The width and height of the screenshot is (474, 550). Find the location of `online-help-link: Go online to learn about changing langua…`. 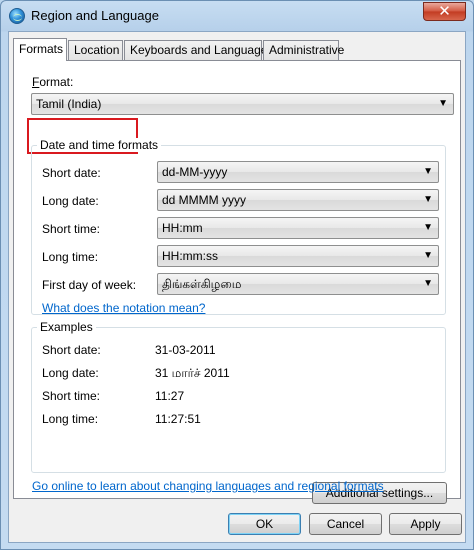

online-help-link: Go online to learn about changing langua… is located at coordinates (208, 486).